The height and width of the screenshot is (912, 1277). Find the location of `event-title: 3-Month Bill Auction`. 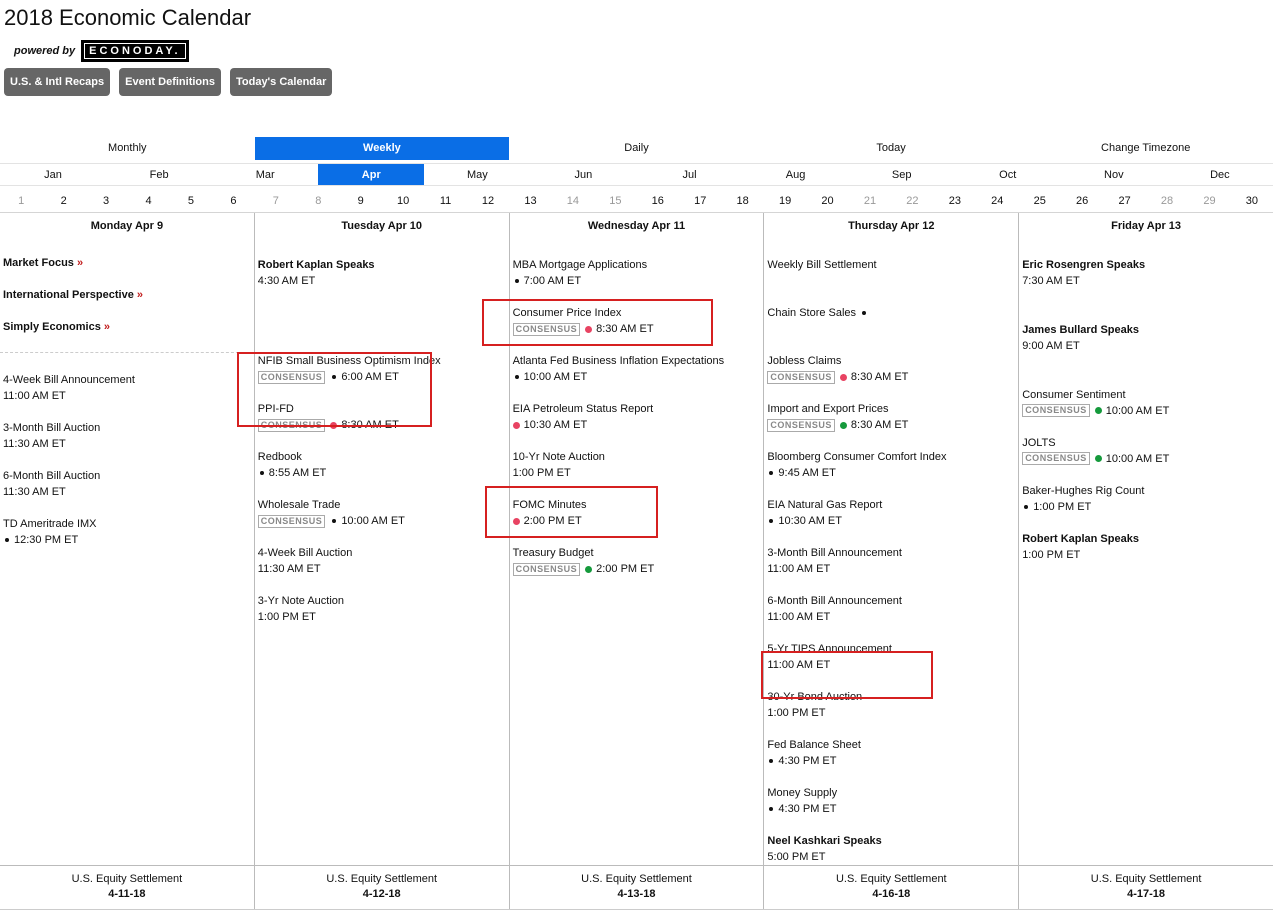

event-title: 3-Month Bill Auction is located at coordinates (127, 428).